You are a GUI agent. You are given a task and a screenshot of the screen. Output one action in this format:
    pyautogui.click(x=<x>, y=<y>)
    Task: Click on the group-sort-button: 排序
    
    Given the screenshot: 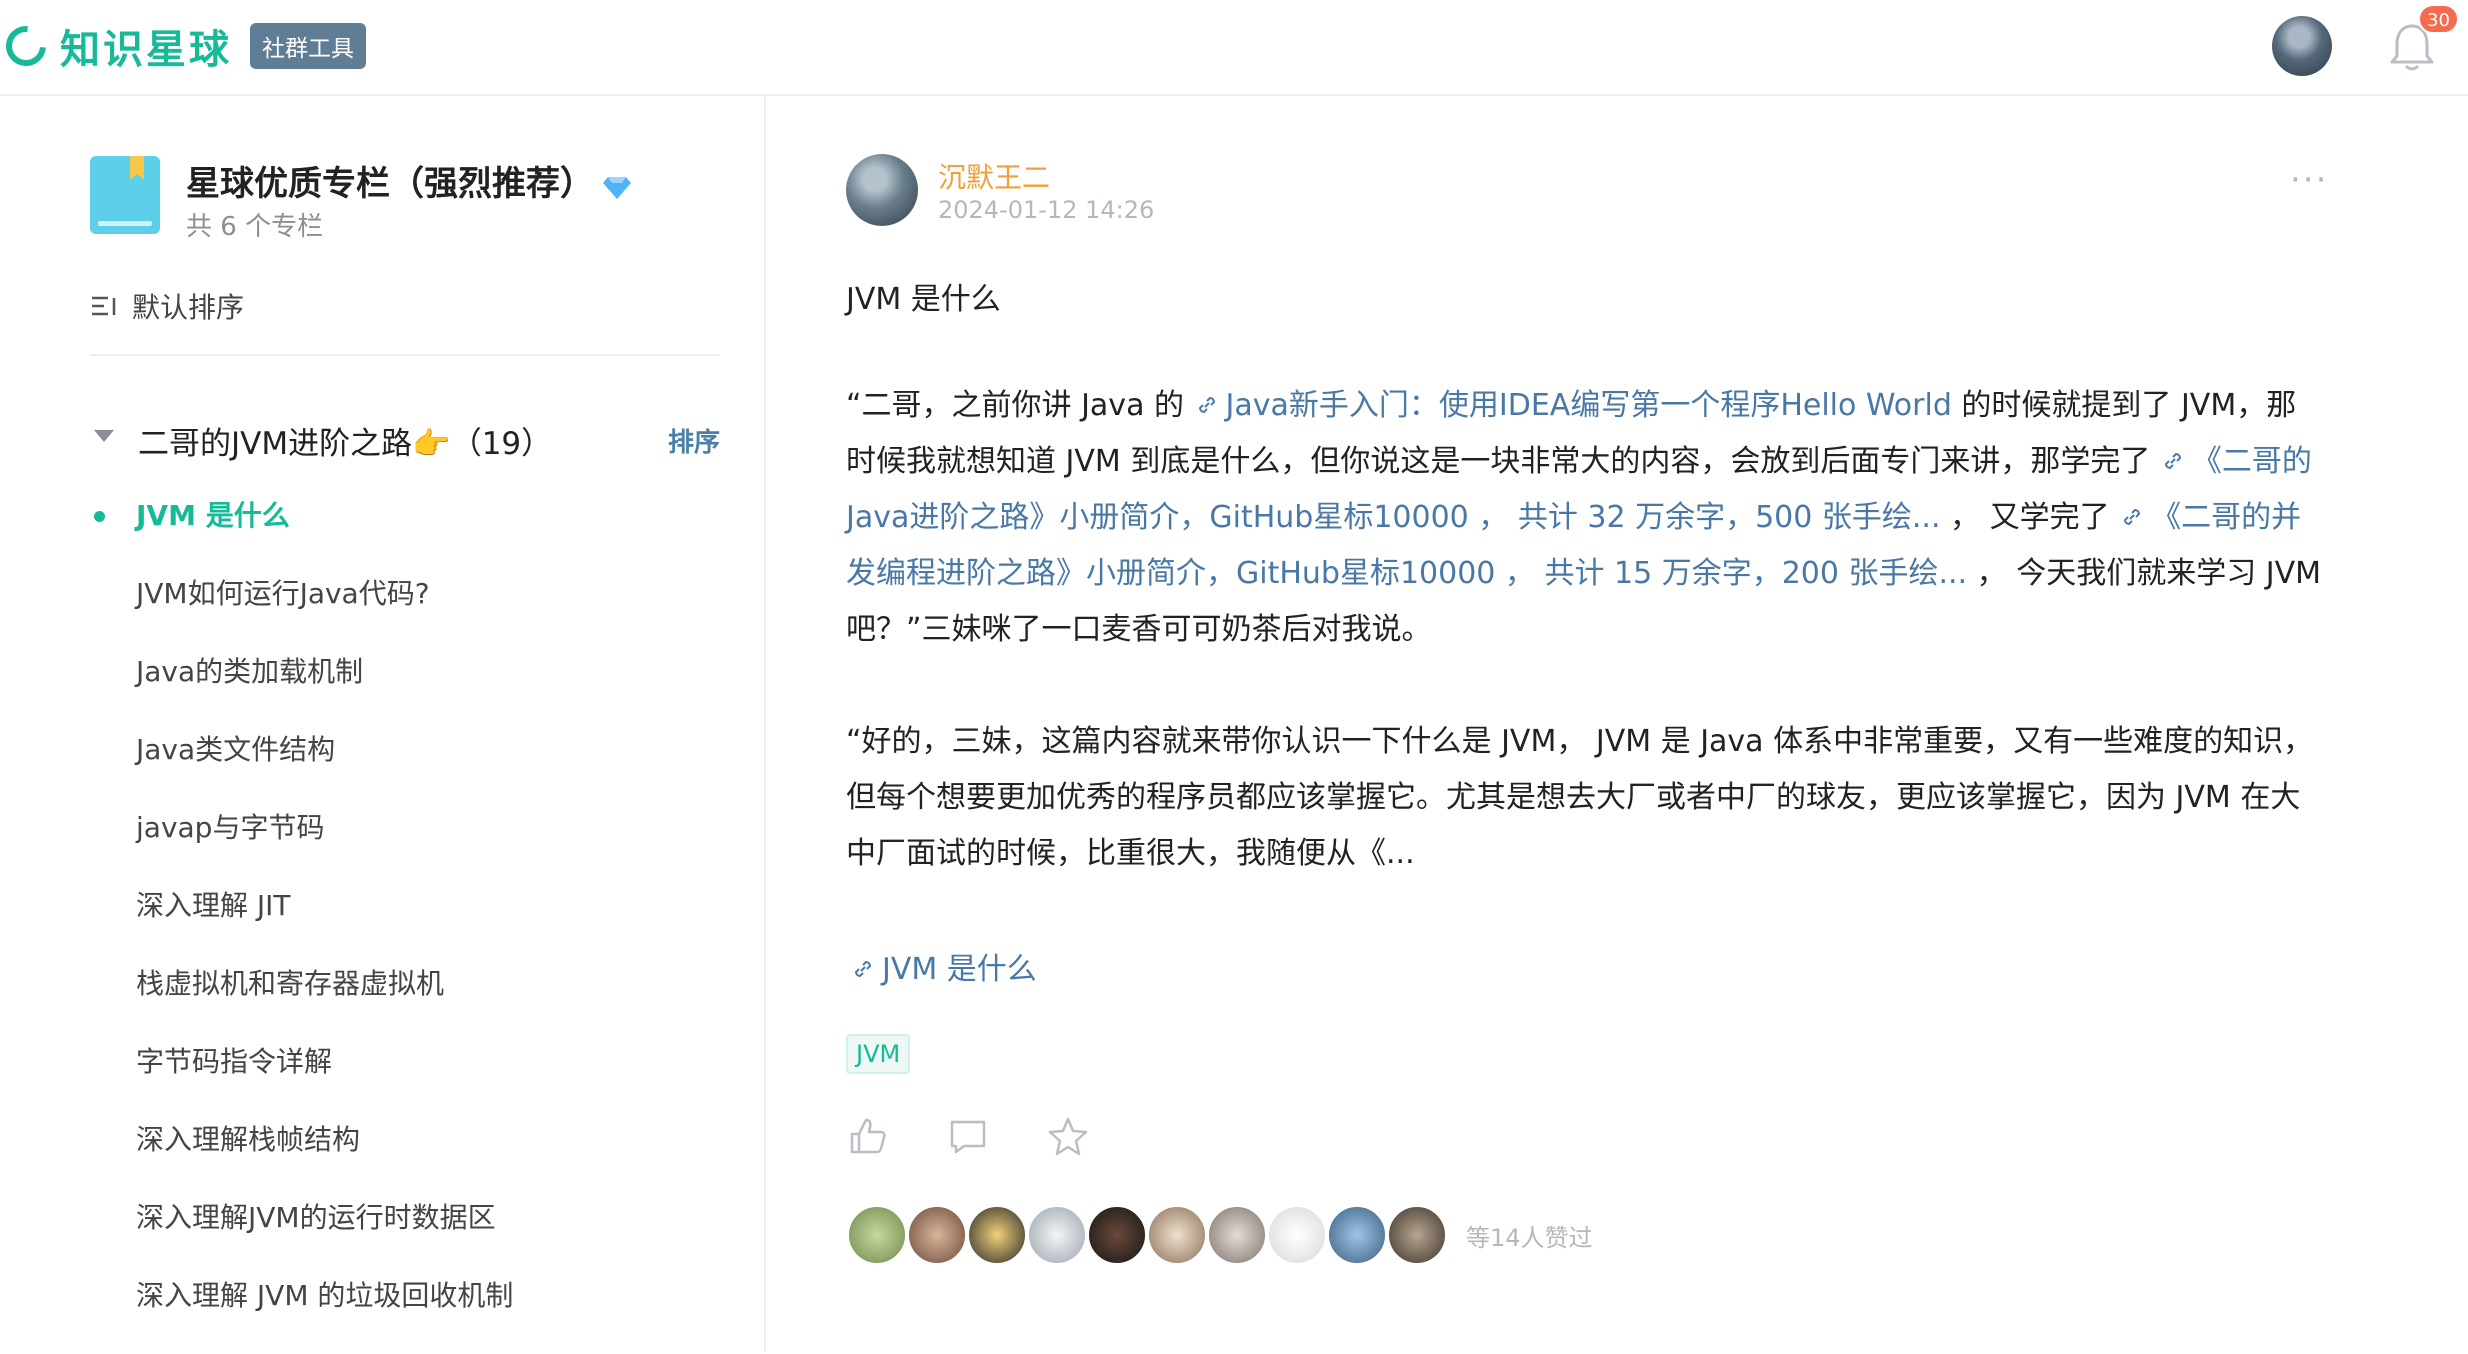 What is the action you would take?
    pyautogui.click(x=694, y=440)
    